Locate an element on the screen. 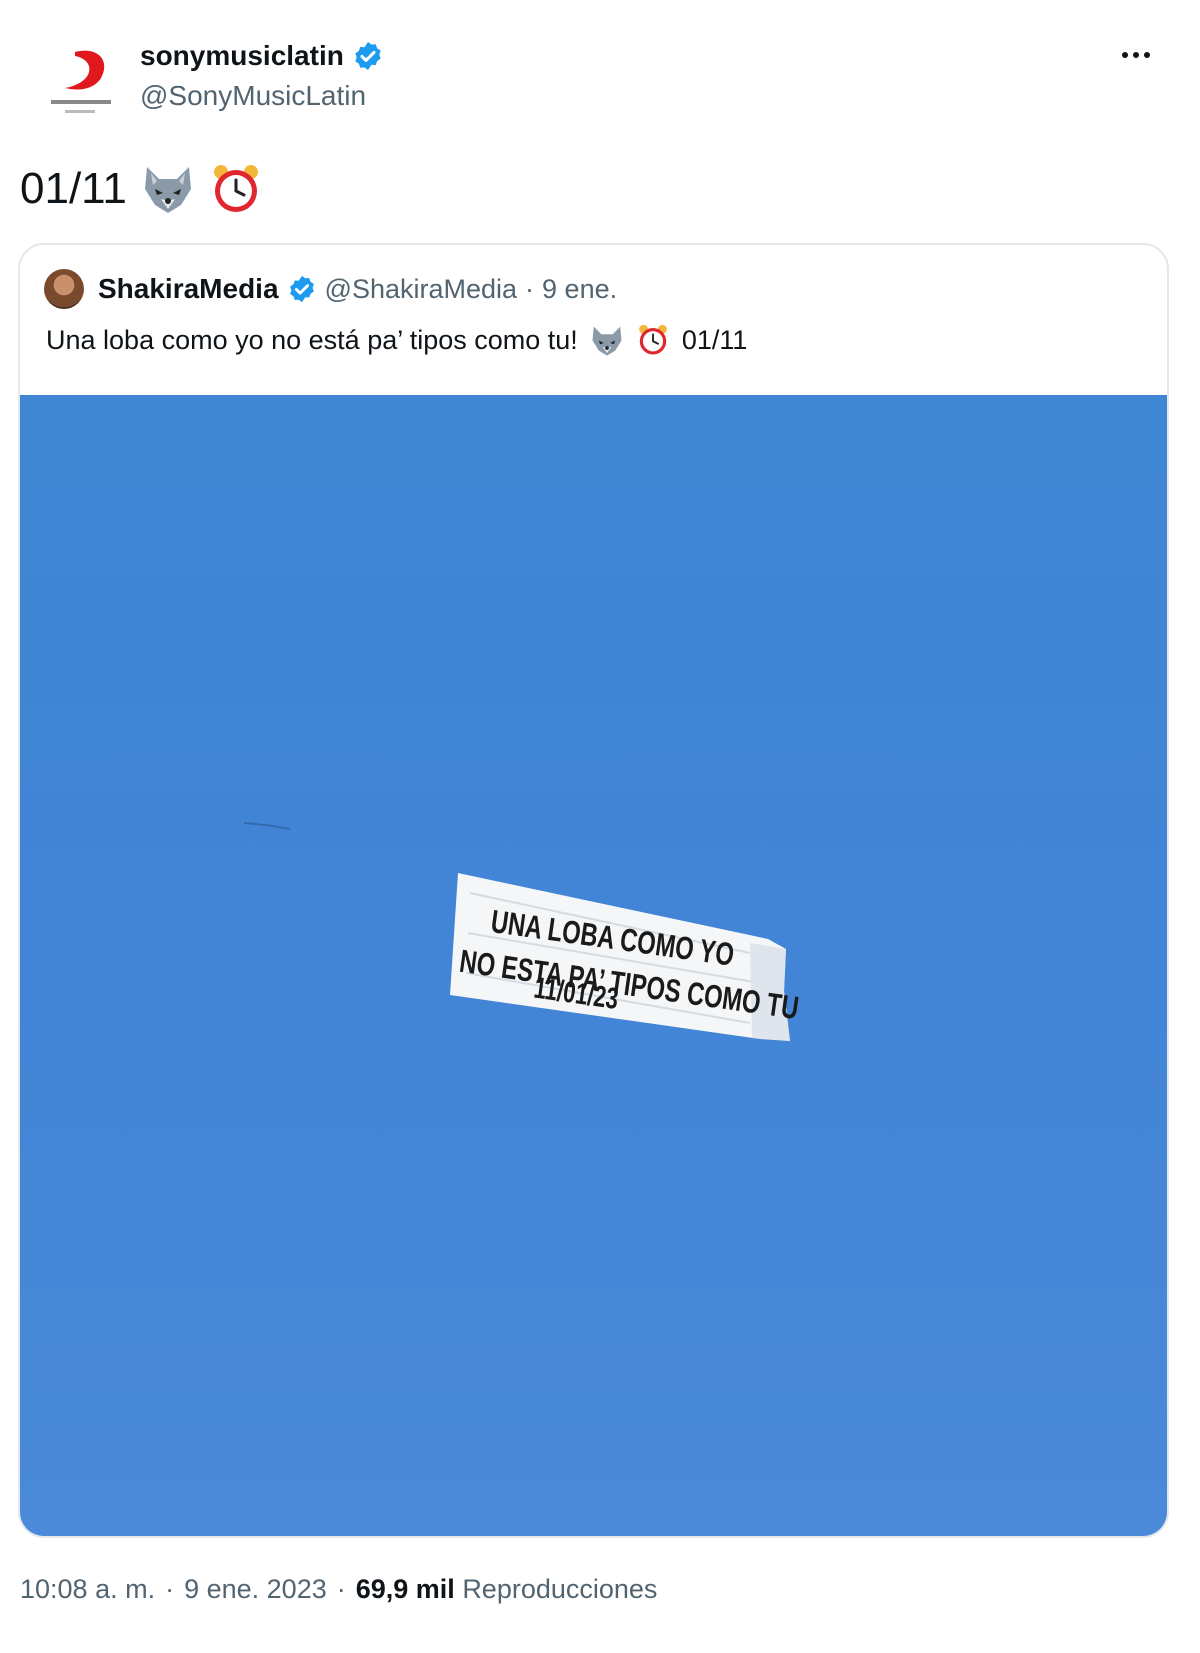  sony-music-logo-icon is located at coordinates (81, 81).